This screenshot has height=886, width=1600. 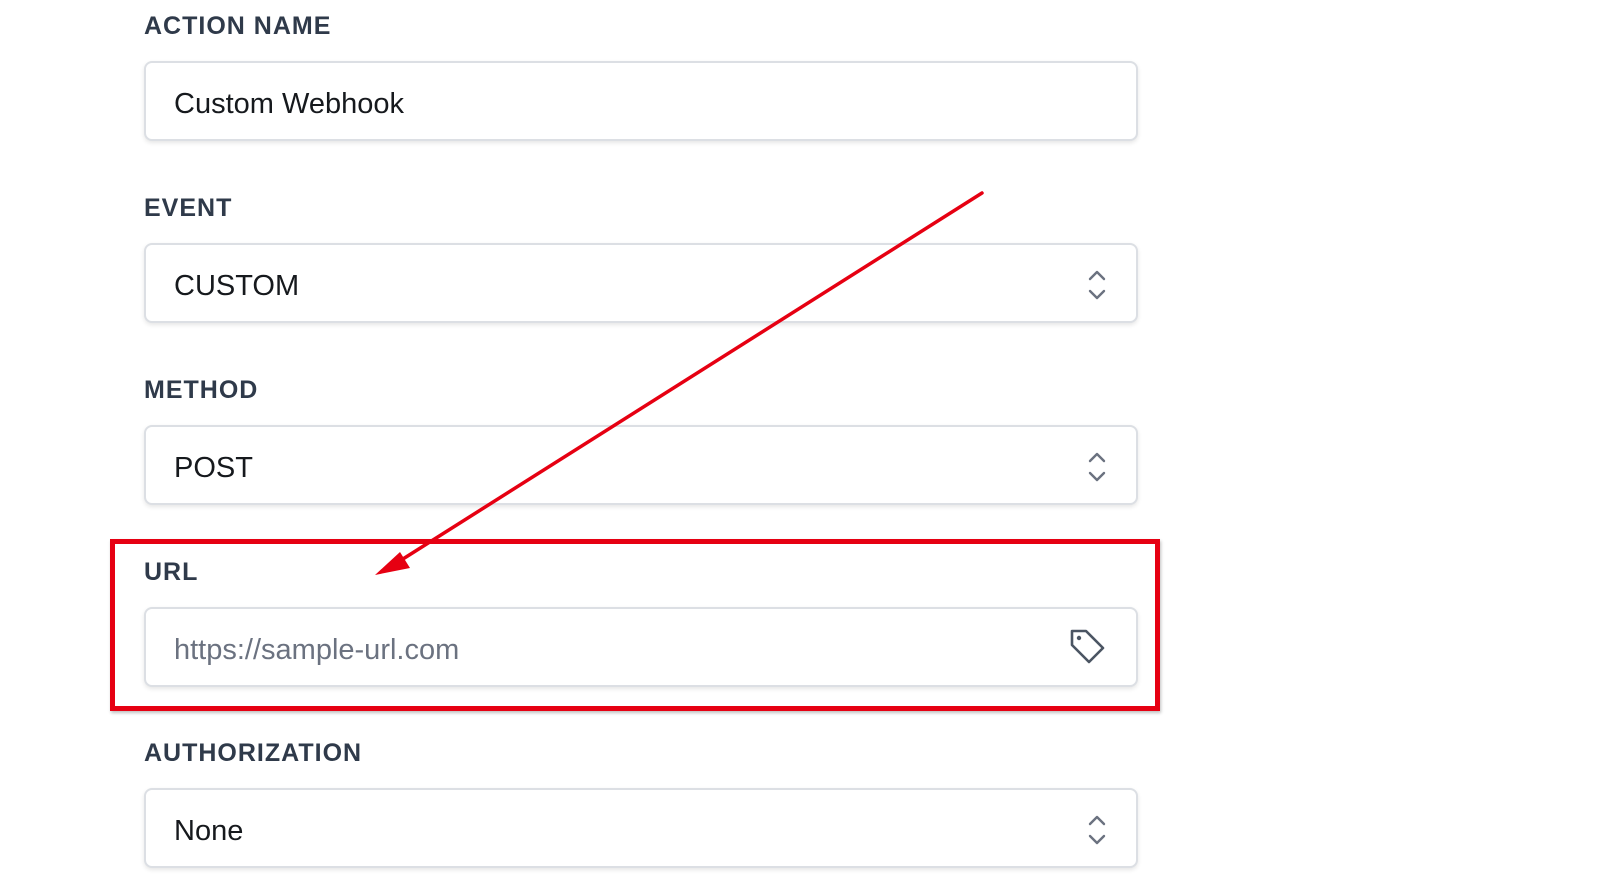 I want to click on event-value: CUSTOM, so click(x=237, y=286).